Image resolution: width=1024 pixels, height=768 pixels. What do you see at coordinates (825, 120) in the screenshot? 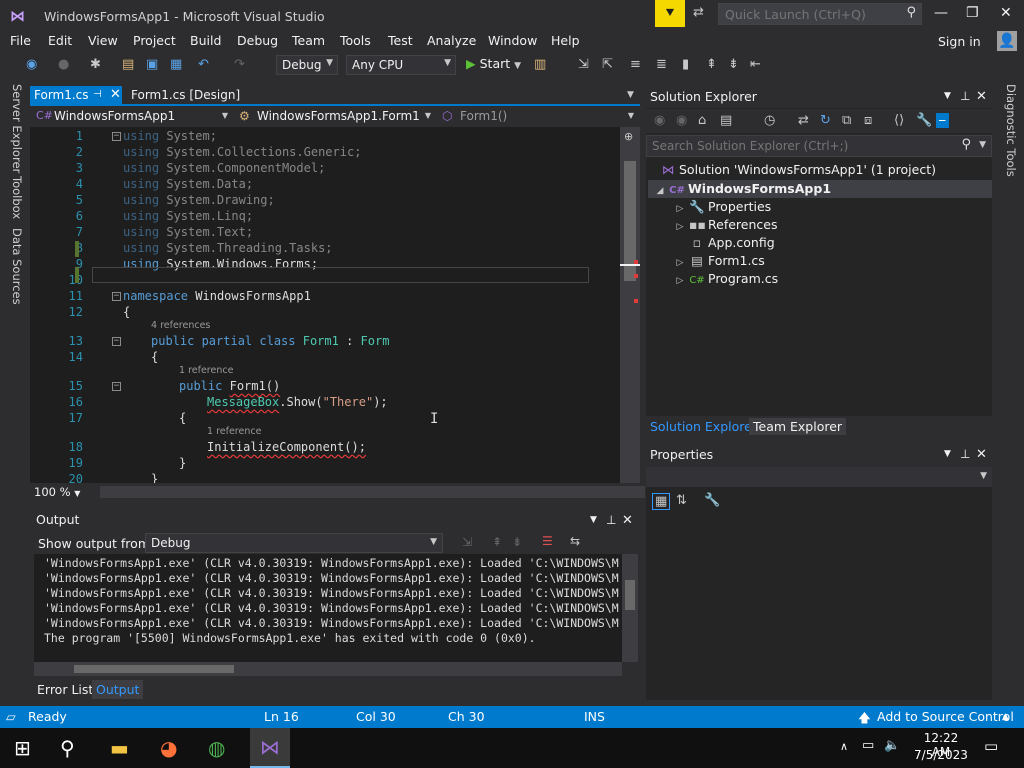
I see `refresh-icon: ↻` at bounding box center [825, 120].